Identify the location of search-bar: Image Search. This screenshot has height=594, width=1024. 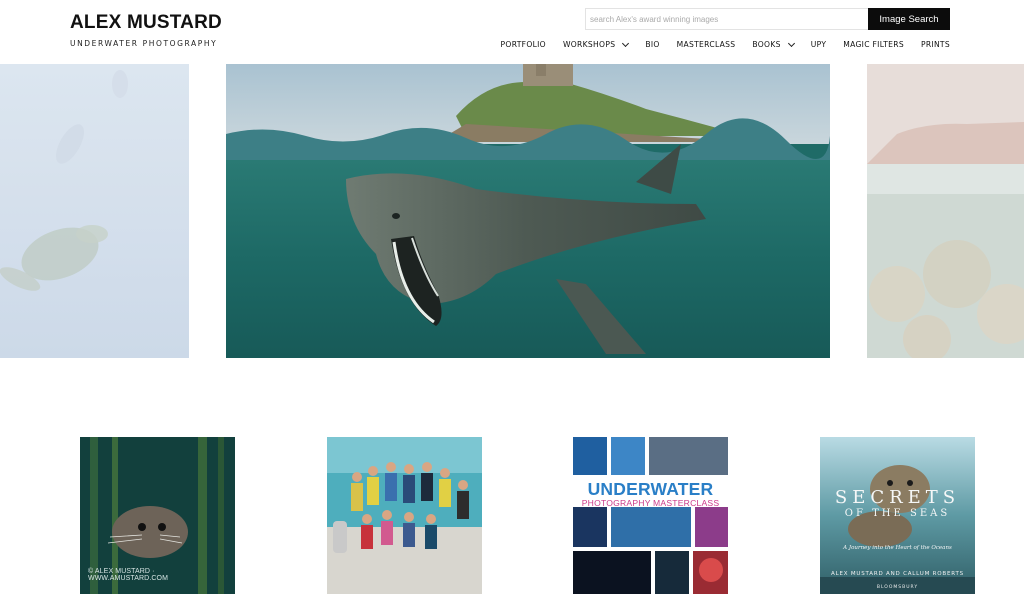
(767, 19).